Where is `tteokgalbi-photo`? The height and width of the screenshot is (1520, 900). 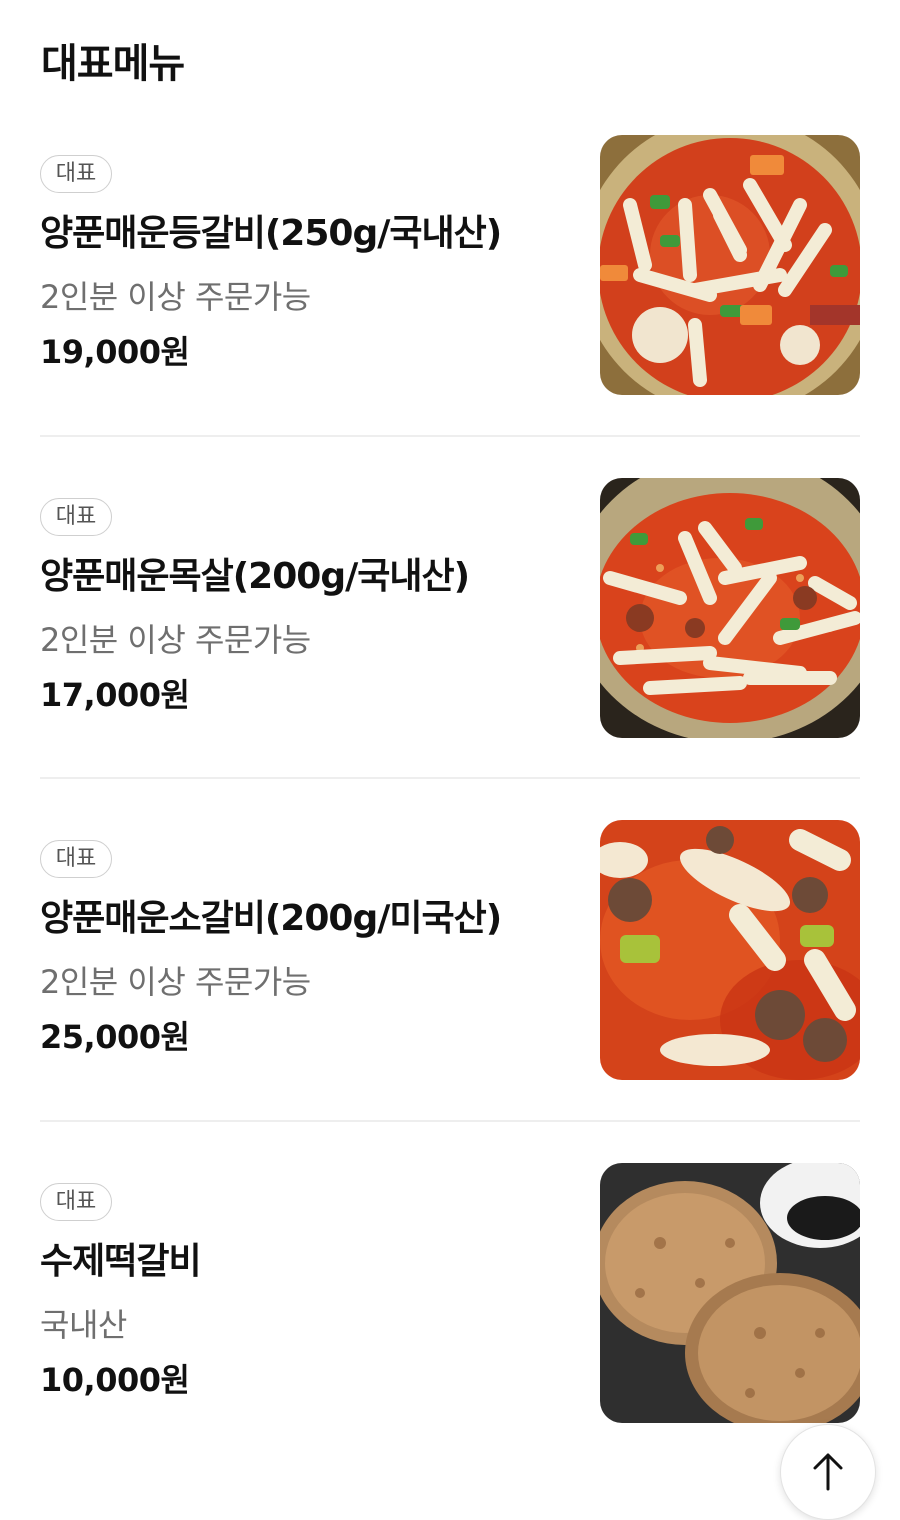 tteokgalbi-photo is located at coordinates (730, 1293).